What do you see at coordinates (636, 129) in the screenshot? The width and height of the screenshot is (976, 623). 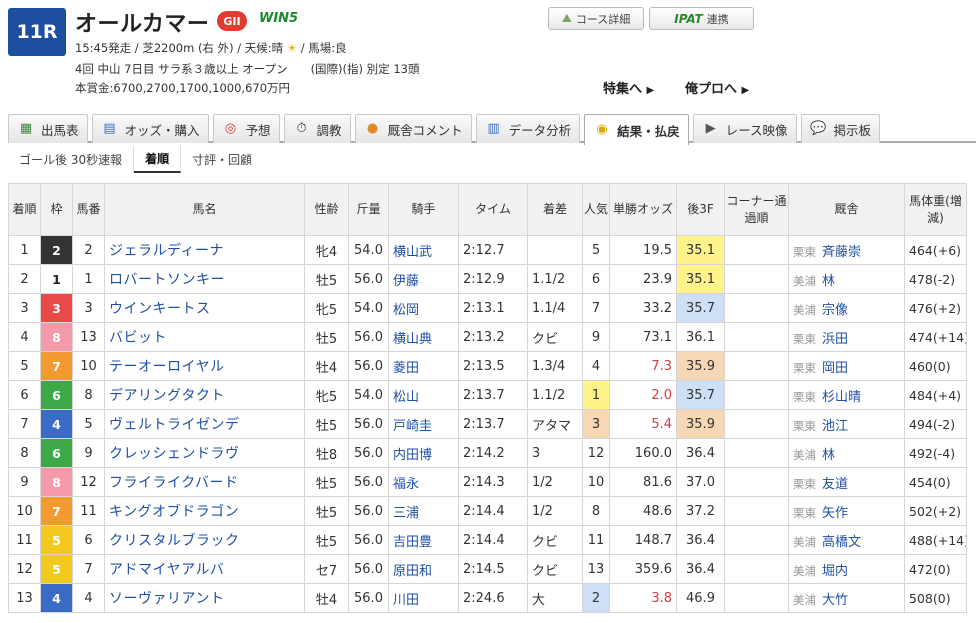 I see `tab-result: ◉ 結果・払戻` at bounding box center [636, 129].